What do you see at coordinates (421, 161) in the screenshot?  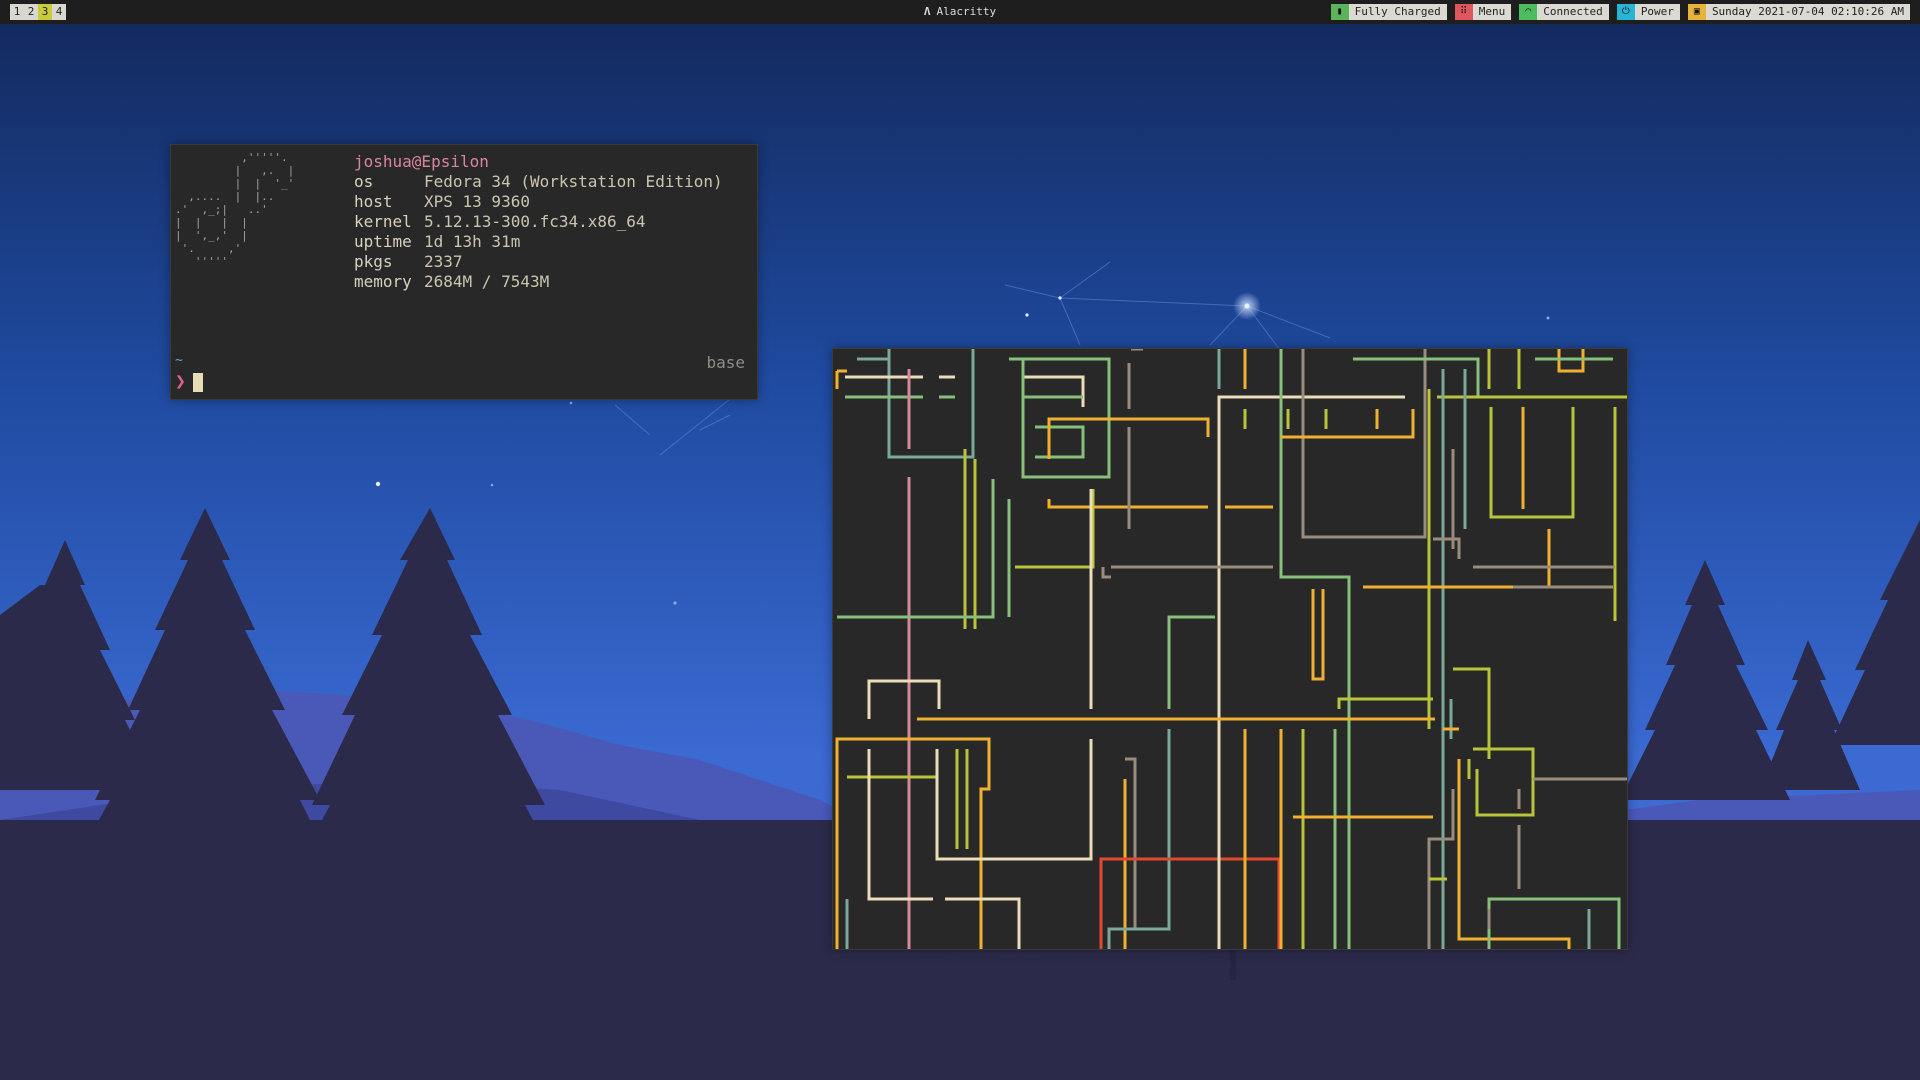 I see `user-host: joshua@Epsilon` at bounding box center [421, 161].